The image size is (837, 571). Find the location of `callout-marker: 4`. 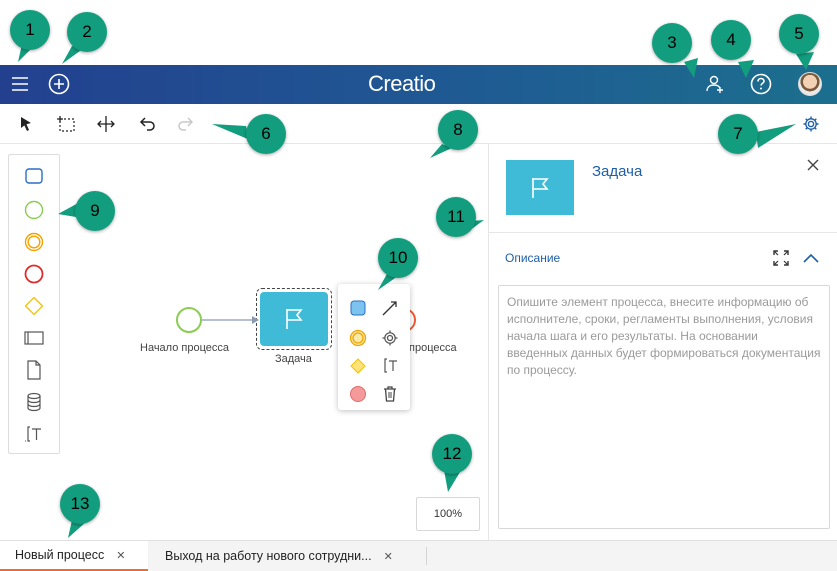

callout-marker: 4 is located at coordinates (731, 40).